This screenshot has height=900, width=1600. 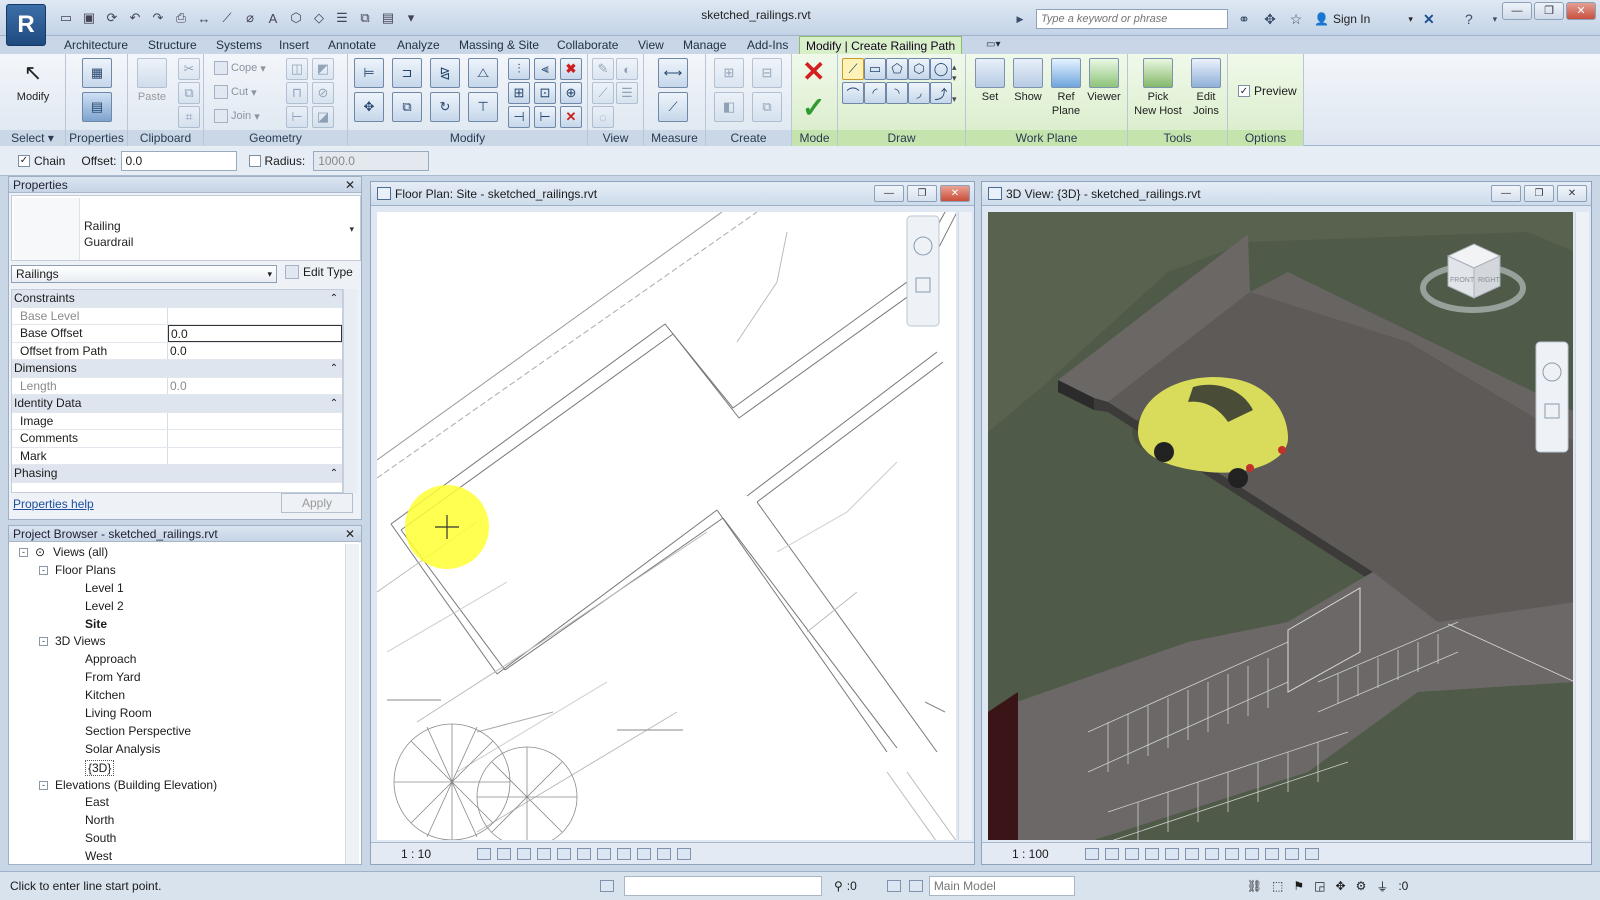 I want to click on scale-icon: ⊡, so click(x=545, y=93).